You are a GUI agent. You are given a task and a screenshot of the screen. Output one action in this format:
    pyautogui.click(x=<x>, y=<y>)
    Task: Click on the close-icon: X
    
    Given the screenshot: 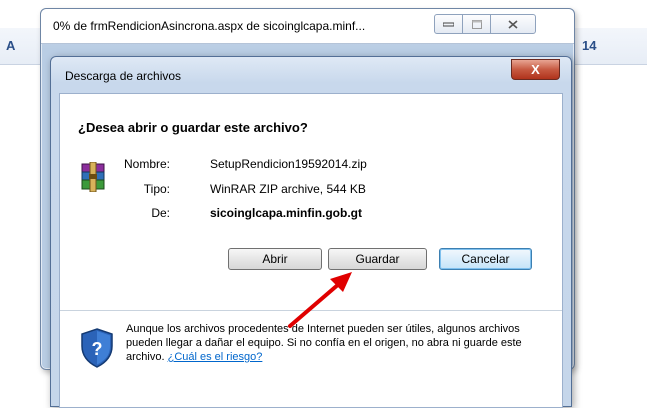 What is the action you would take?
    pyautogui.click(x=535, y=69)
    